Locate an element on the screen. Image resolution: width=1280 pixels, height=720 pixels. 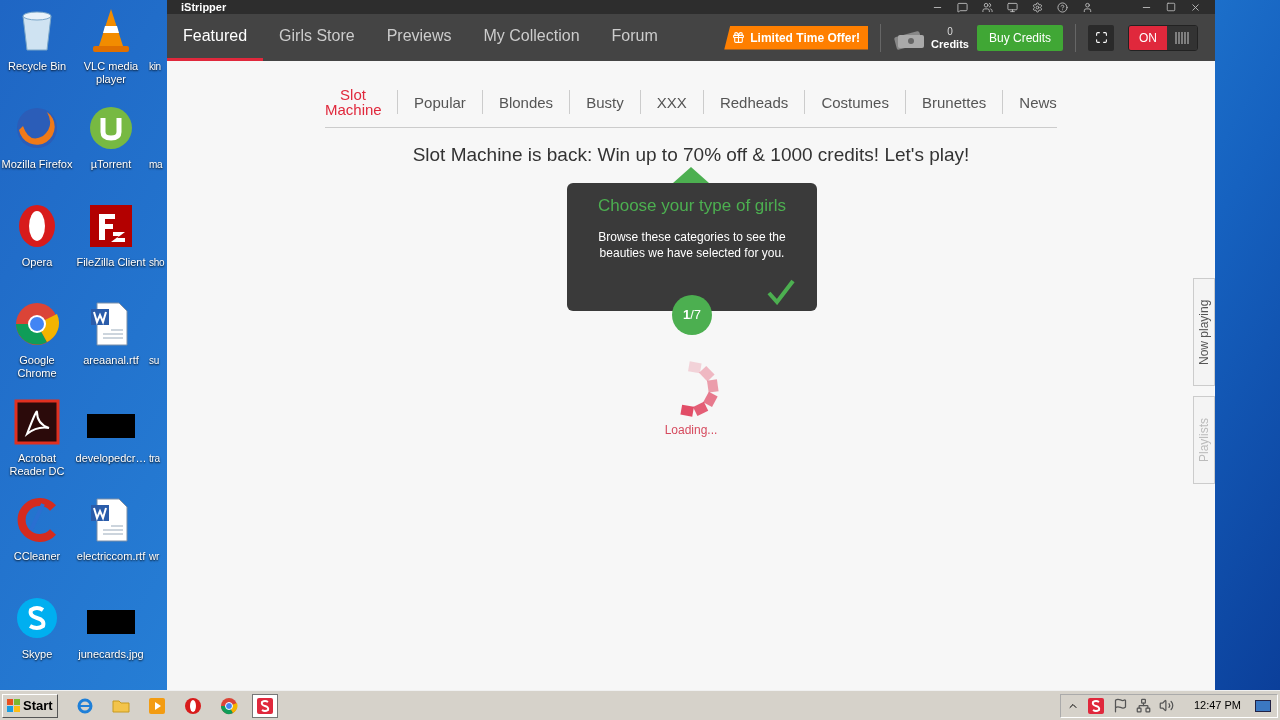
filezilla-icon is located at coordinates (111, 226).